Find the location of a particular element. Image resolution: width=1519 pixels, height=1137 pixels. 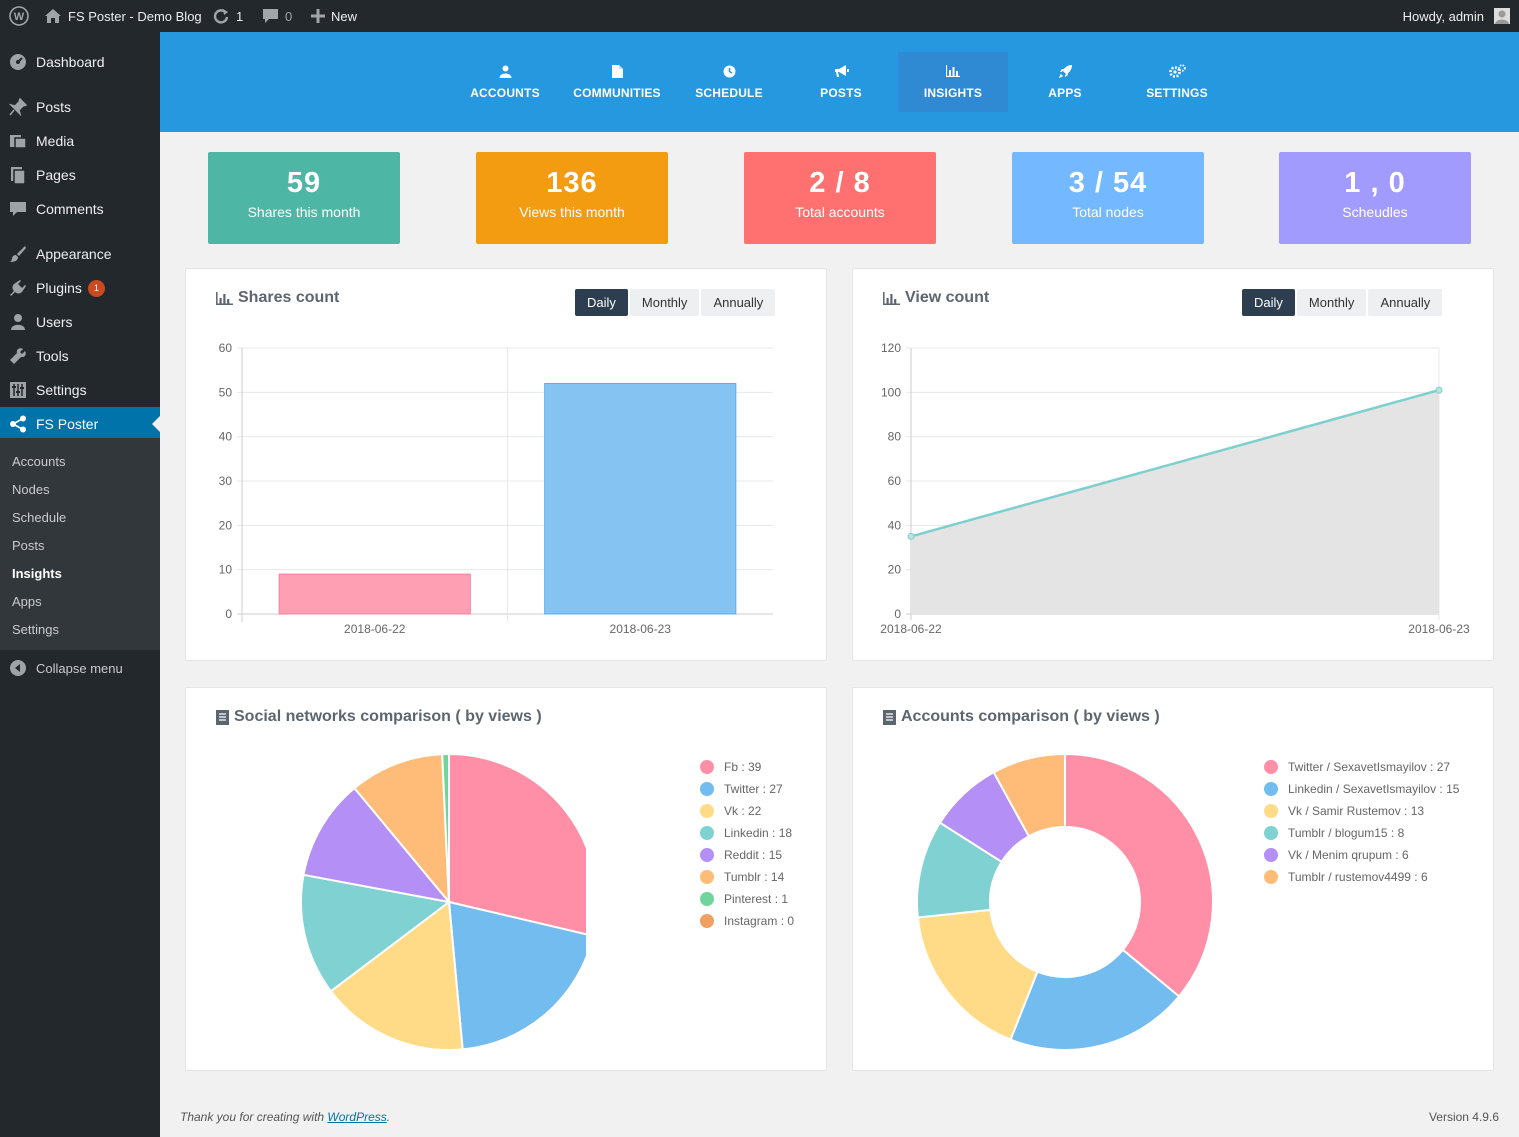

comments-count: 0 is located at coordinates (289, 16).